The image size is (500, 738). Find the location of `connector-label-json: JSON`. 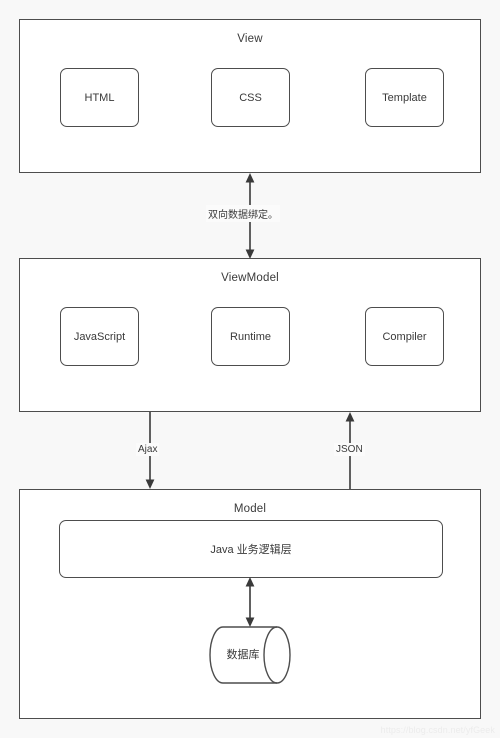

connector-label-json: JSON is located at coordinates (349, 449).